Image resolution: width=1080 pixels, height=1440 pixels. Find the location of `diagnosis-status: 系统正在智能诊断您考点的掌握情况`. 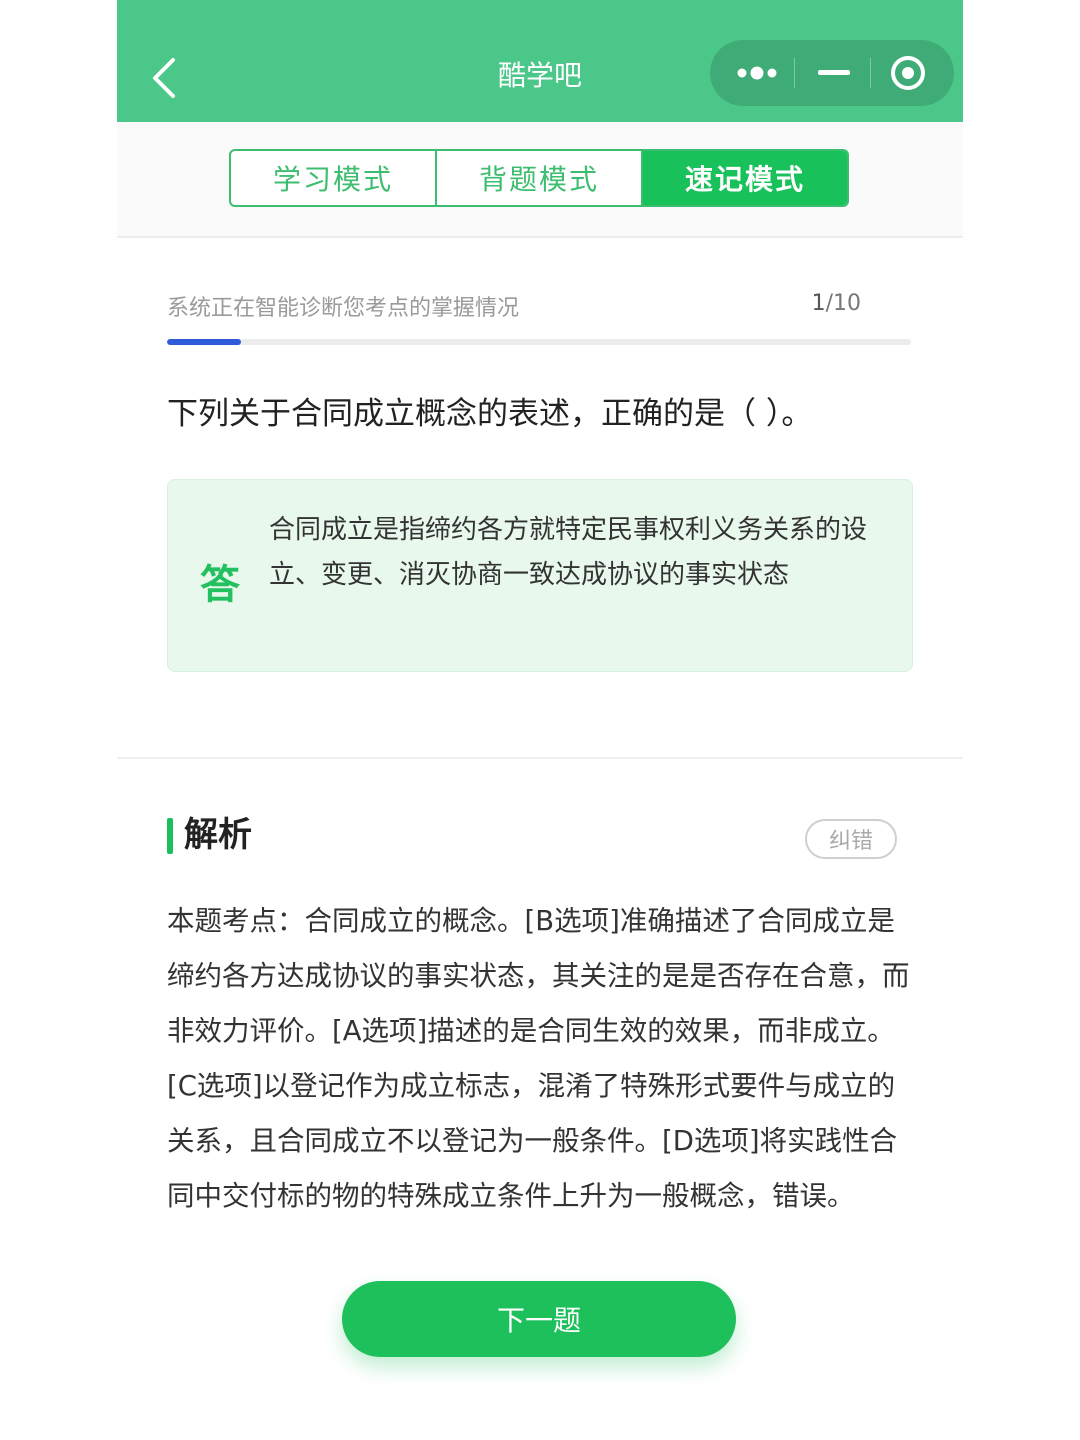

diagnosis-status: 系统正在智能诊断您考点的掌握情况 is located at coordinates (343, 308).